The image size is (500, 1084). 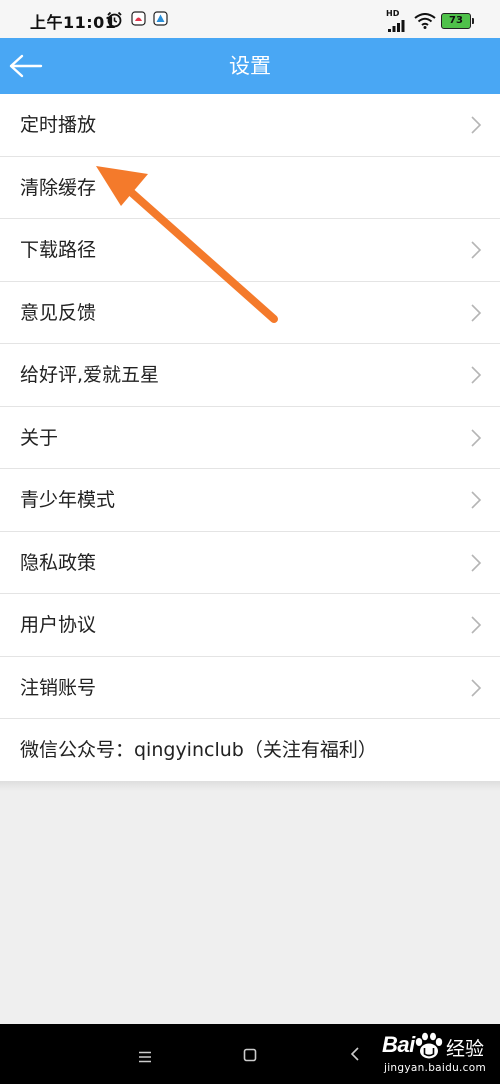 I want to click on settings-item-label: 隐私政策, so click(x=58, y=562).